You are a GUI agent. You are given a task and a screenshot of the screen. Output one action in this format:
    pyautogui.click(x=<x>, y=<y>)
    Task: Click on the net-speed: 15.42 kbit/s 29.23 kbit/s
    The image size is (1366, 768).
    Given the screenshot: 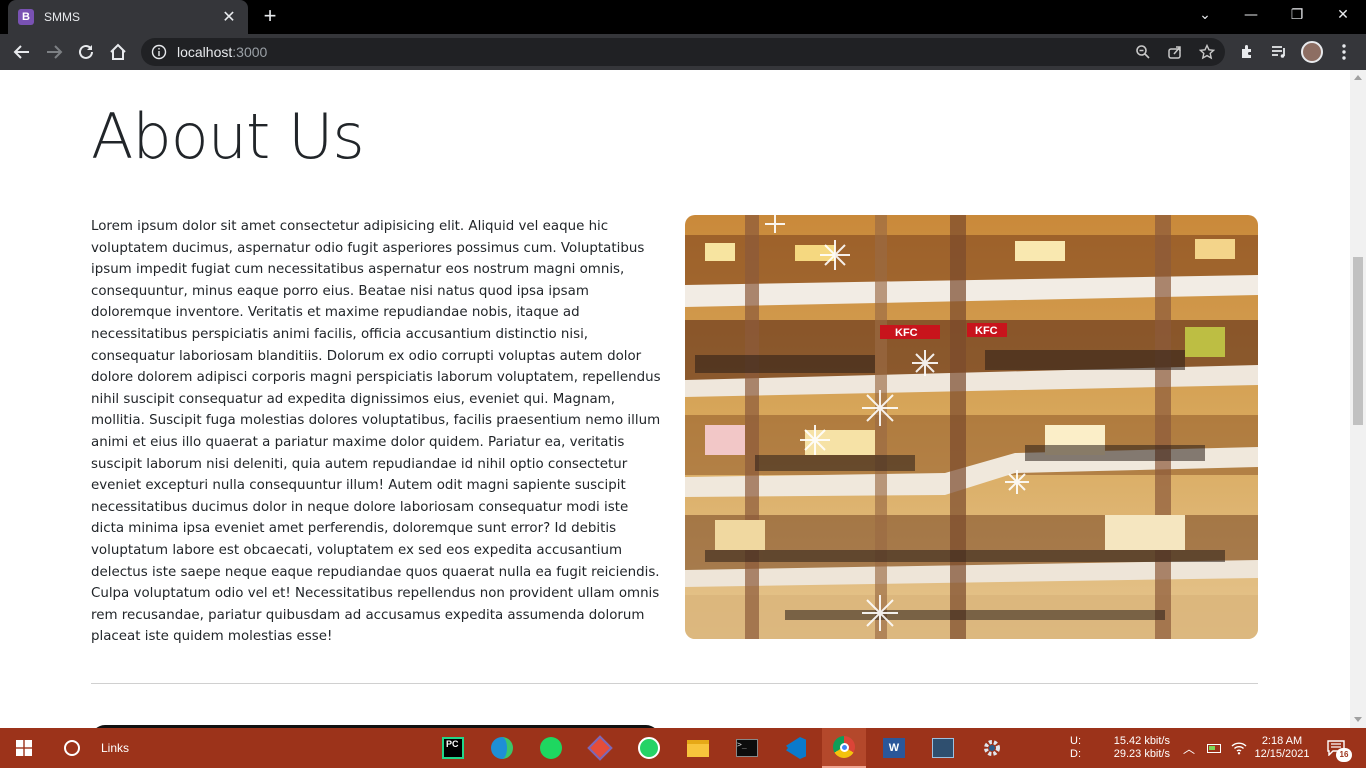 What is the action you would take?
    pyautogui.click(x=1135, y=748)
    